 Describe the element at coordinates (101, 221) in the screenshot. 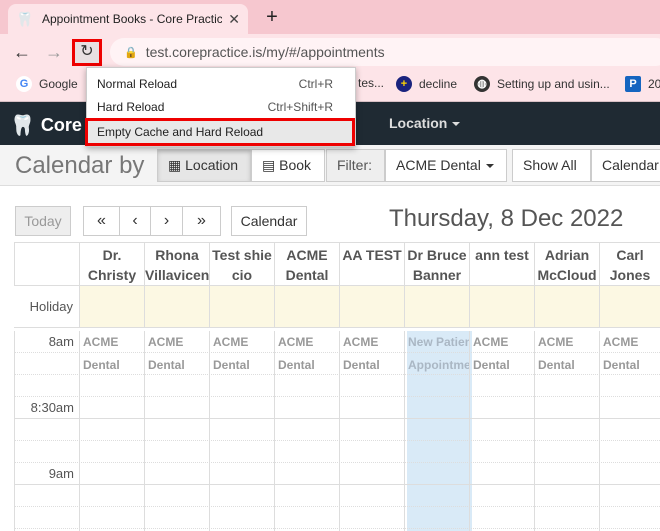

I see `prev-week-button: «` at that location.